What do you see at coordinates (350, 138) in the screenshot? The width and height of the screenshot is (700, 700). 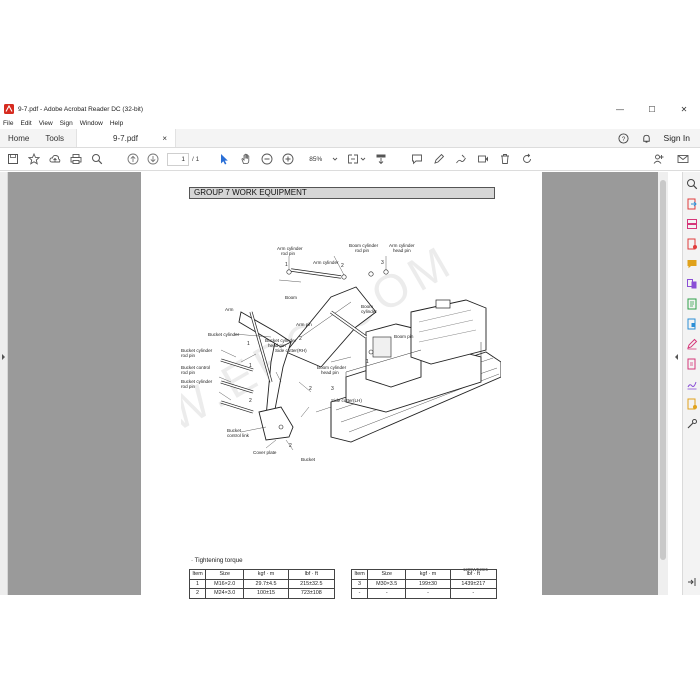 I see `tab-bar: Home Tools 9-7.pdf × ? Sign In` at bounding box center [350, 138].